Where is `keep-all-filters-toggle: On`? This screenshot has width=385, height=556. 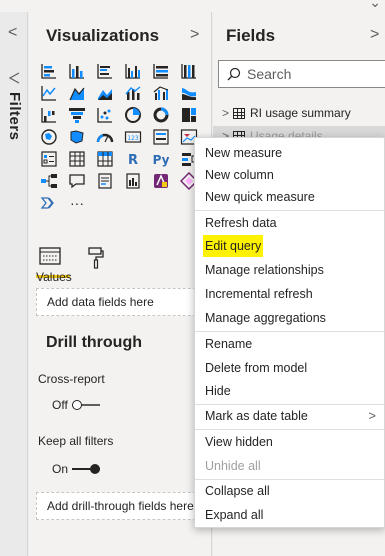 keep-all-filters-toggle: On is located at coordinates (76, 469).